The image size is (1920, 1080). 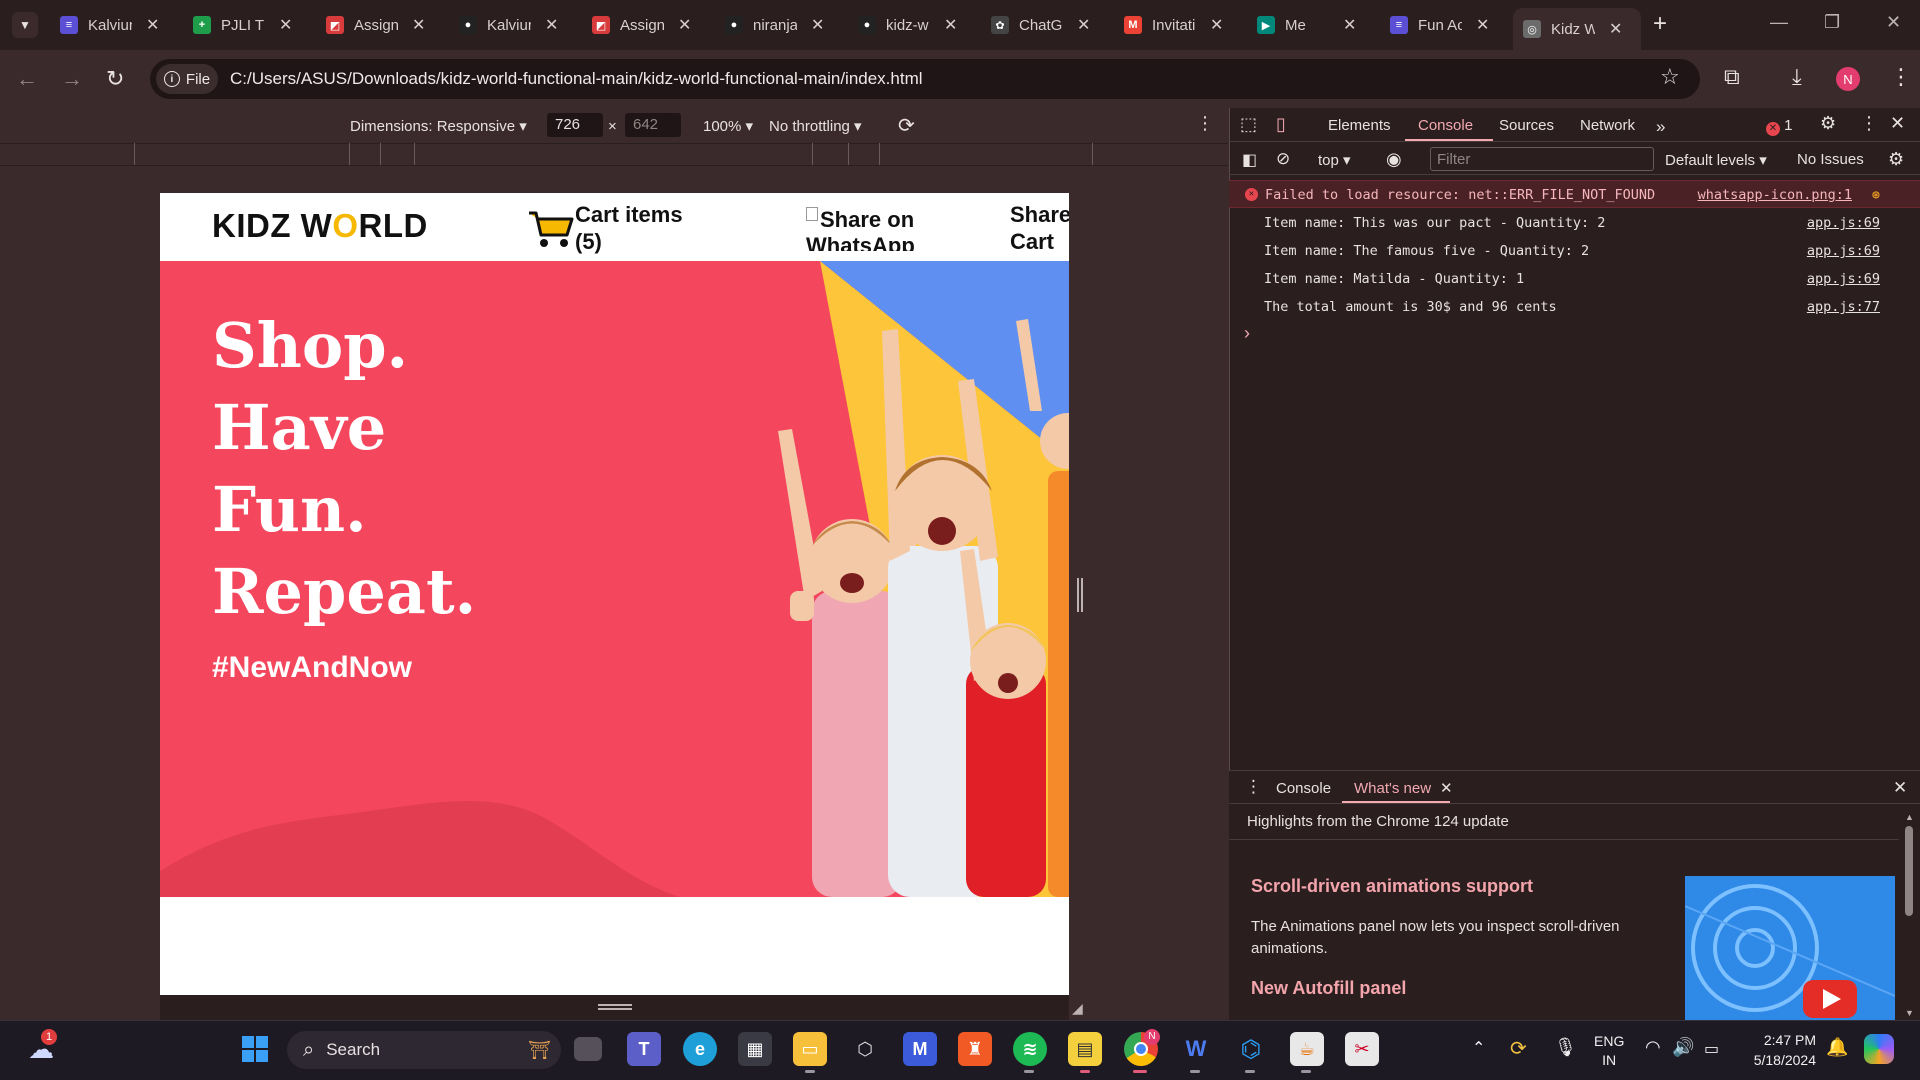 What do you see at coordinates (247, 25) in the screenshot?
I see `browser-tab: + PJLI TN ✕` at bounding box center [247, 25].